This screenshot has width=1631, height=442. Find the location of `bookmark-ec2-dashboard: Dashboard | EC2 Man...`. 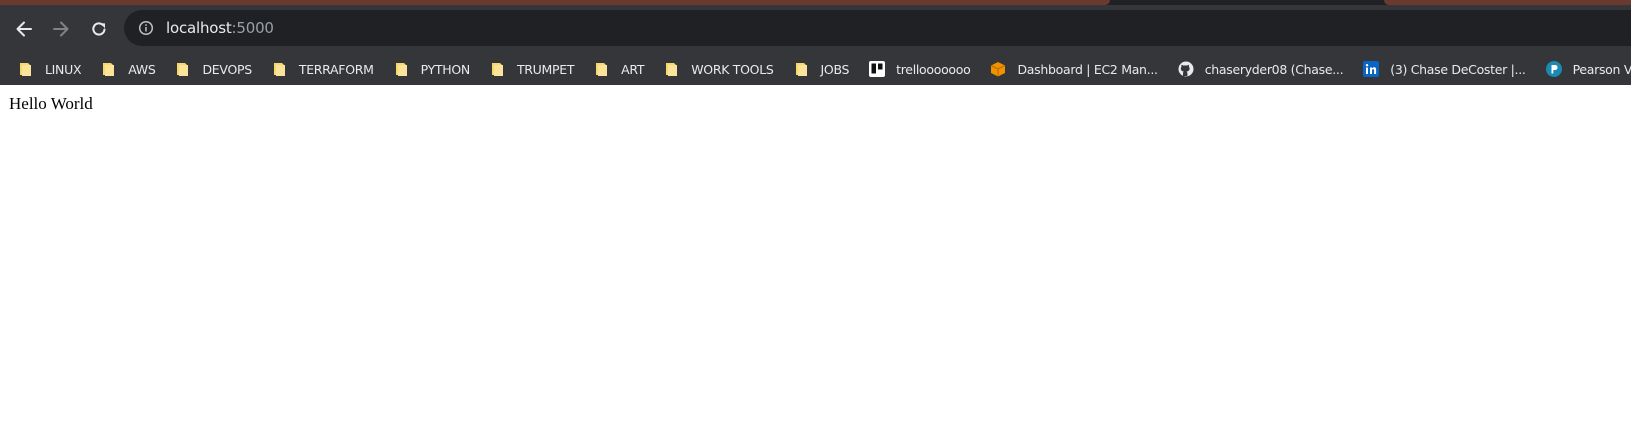

bookmark-ec2-dashboard: Dashboard | EC2 Man... is located at coordinates (1075, 69).